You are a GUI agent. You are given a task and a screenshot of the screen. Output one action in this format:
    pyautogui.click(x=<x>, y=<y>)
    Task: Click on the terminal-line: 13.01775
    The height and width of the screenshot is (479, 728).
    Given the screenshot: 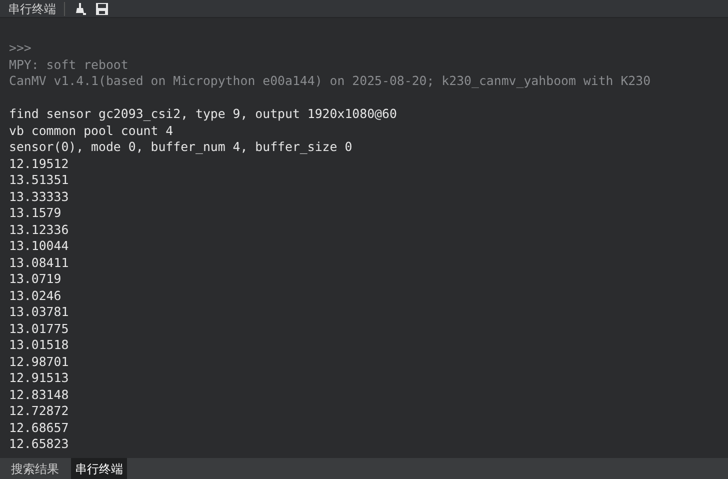 What is the action you would take?
    pyautogui.click(x=39, y=328)
    